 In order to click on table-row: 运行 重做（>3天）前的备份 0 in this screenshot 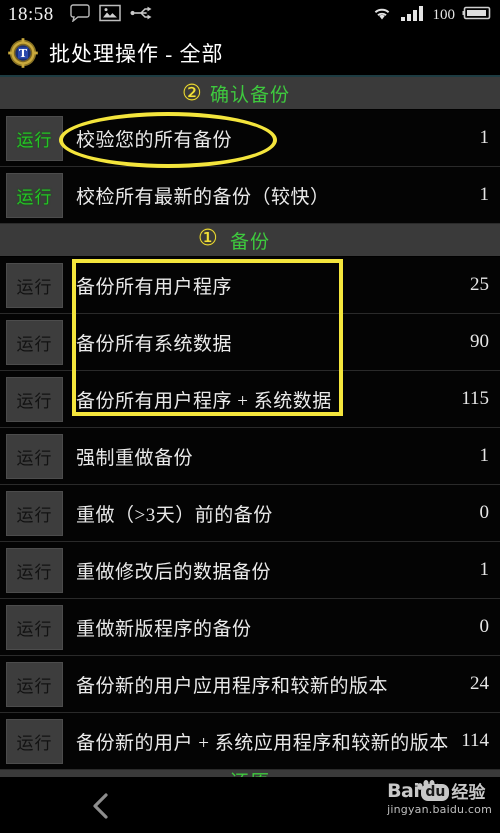, I will do `click(250, 513)`.